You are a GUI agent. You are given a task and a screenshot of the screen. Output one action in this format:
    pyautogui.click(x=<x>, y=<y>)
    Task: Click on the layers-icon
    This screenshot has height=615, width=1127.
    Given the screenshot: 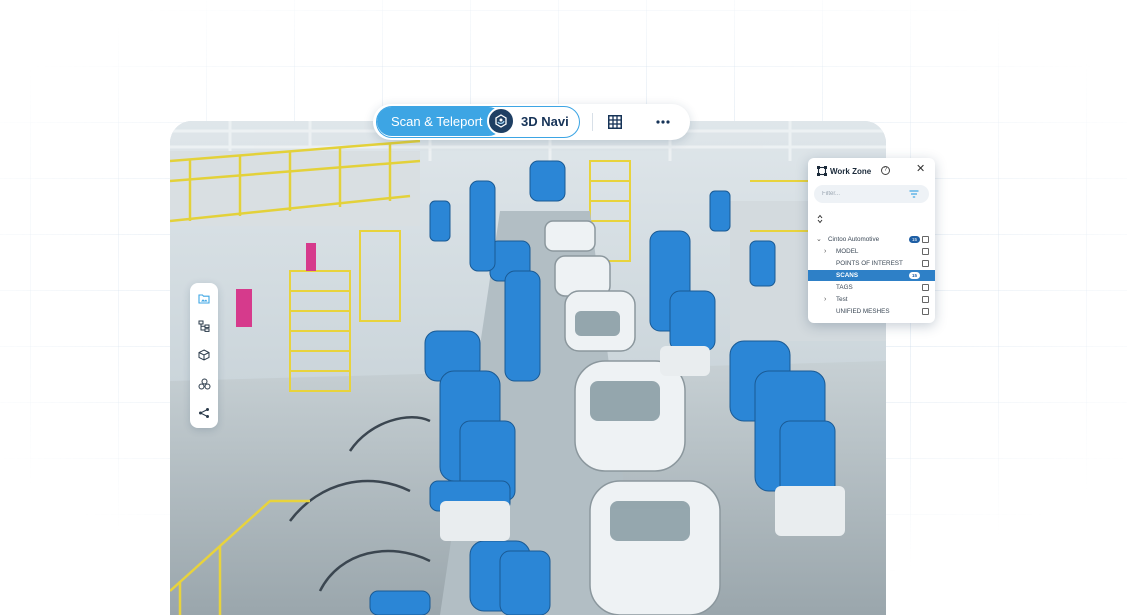 What is the action you would take?
    pyautogui.click(x=204, y=384)
    